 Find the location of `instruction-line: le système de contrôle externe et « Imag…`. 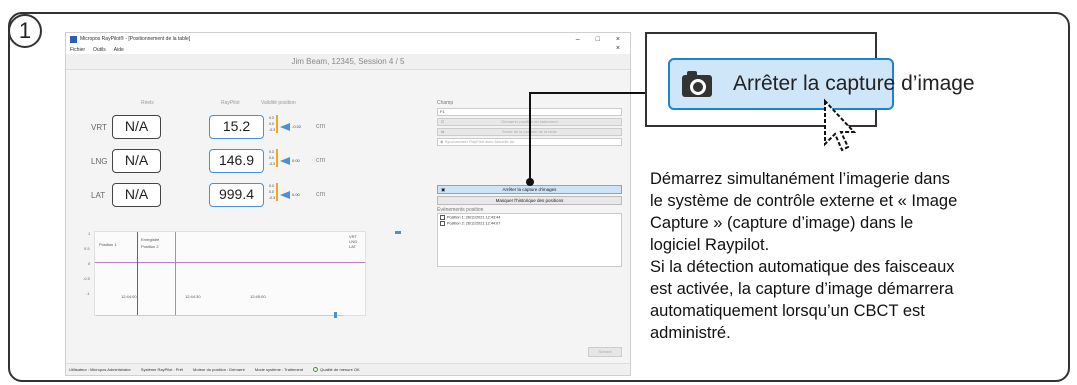

instruction-line: le système de contrôle externe et « Imag… is located at coordinates (804, 201).